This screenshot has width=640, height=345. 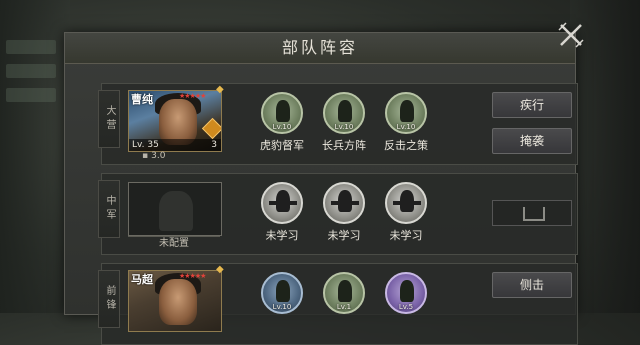 I want to click on skill-icon: Lv.1, so click(x=344, y=293).